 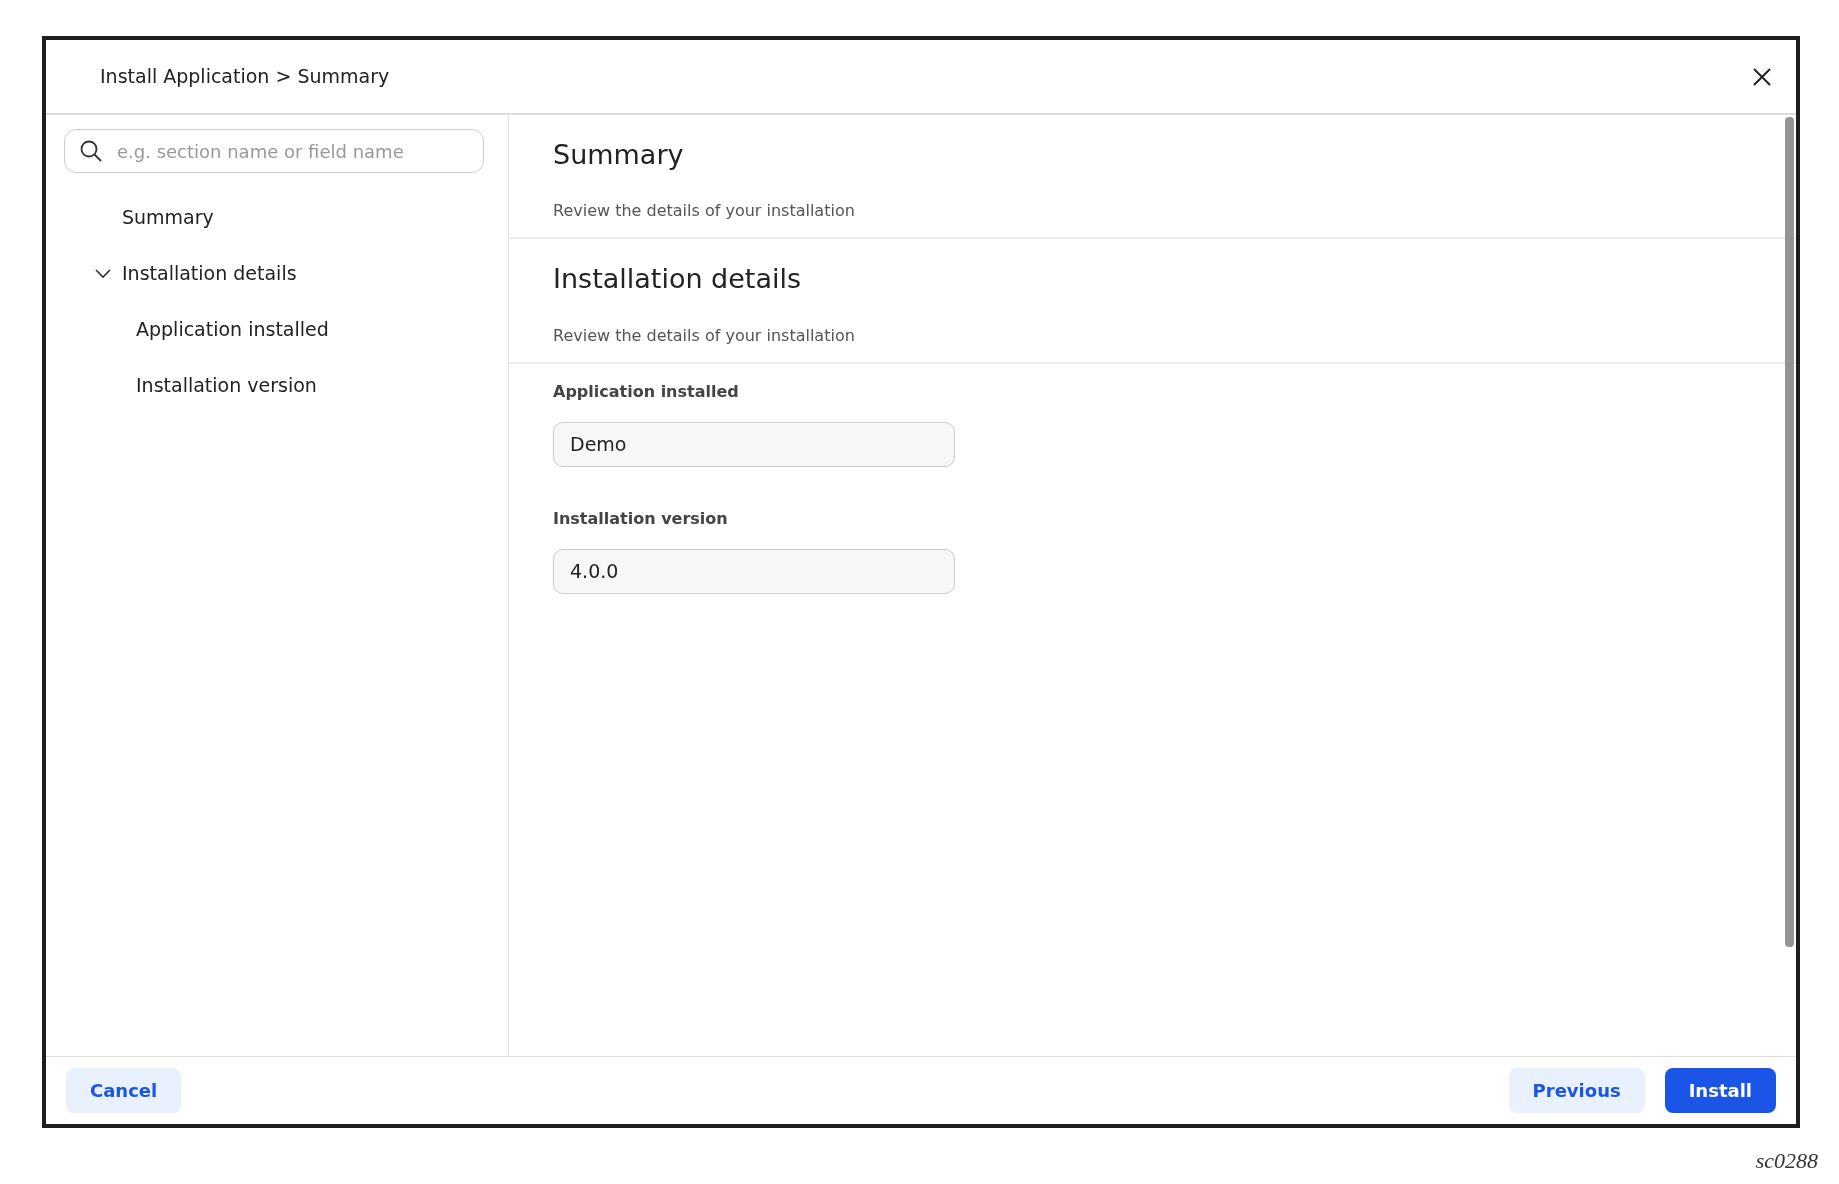 What do you see at coordinates (1762, 77) in the screenshot?
I see `close-icon` at bounding box center [1762, 77].